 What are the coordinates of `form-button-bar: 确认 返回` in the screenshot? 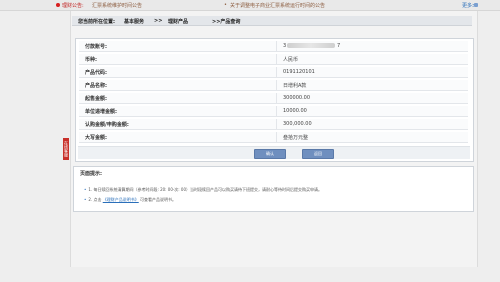 It's located at (274, 152).